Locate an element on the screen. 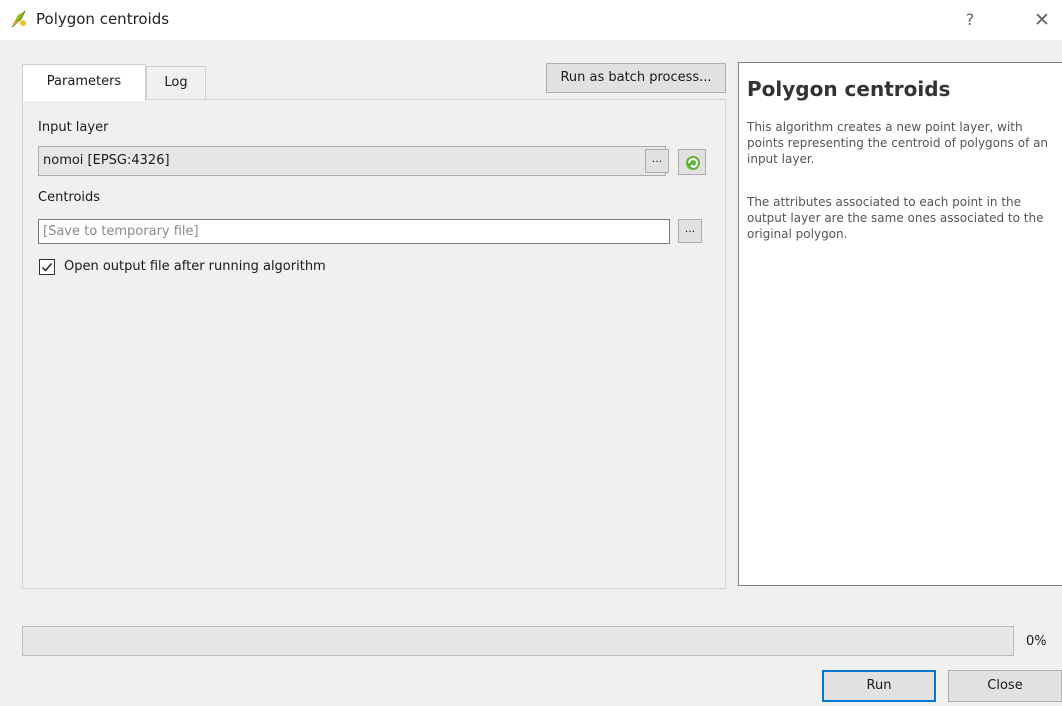 The image size is (1062, 706). input-layer-label: Input layer is located at coordinates (73, 127).